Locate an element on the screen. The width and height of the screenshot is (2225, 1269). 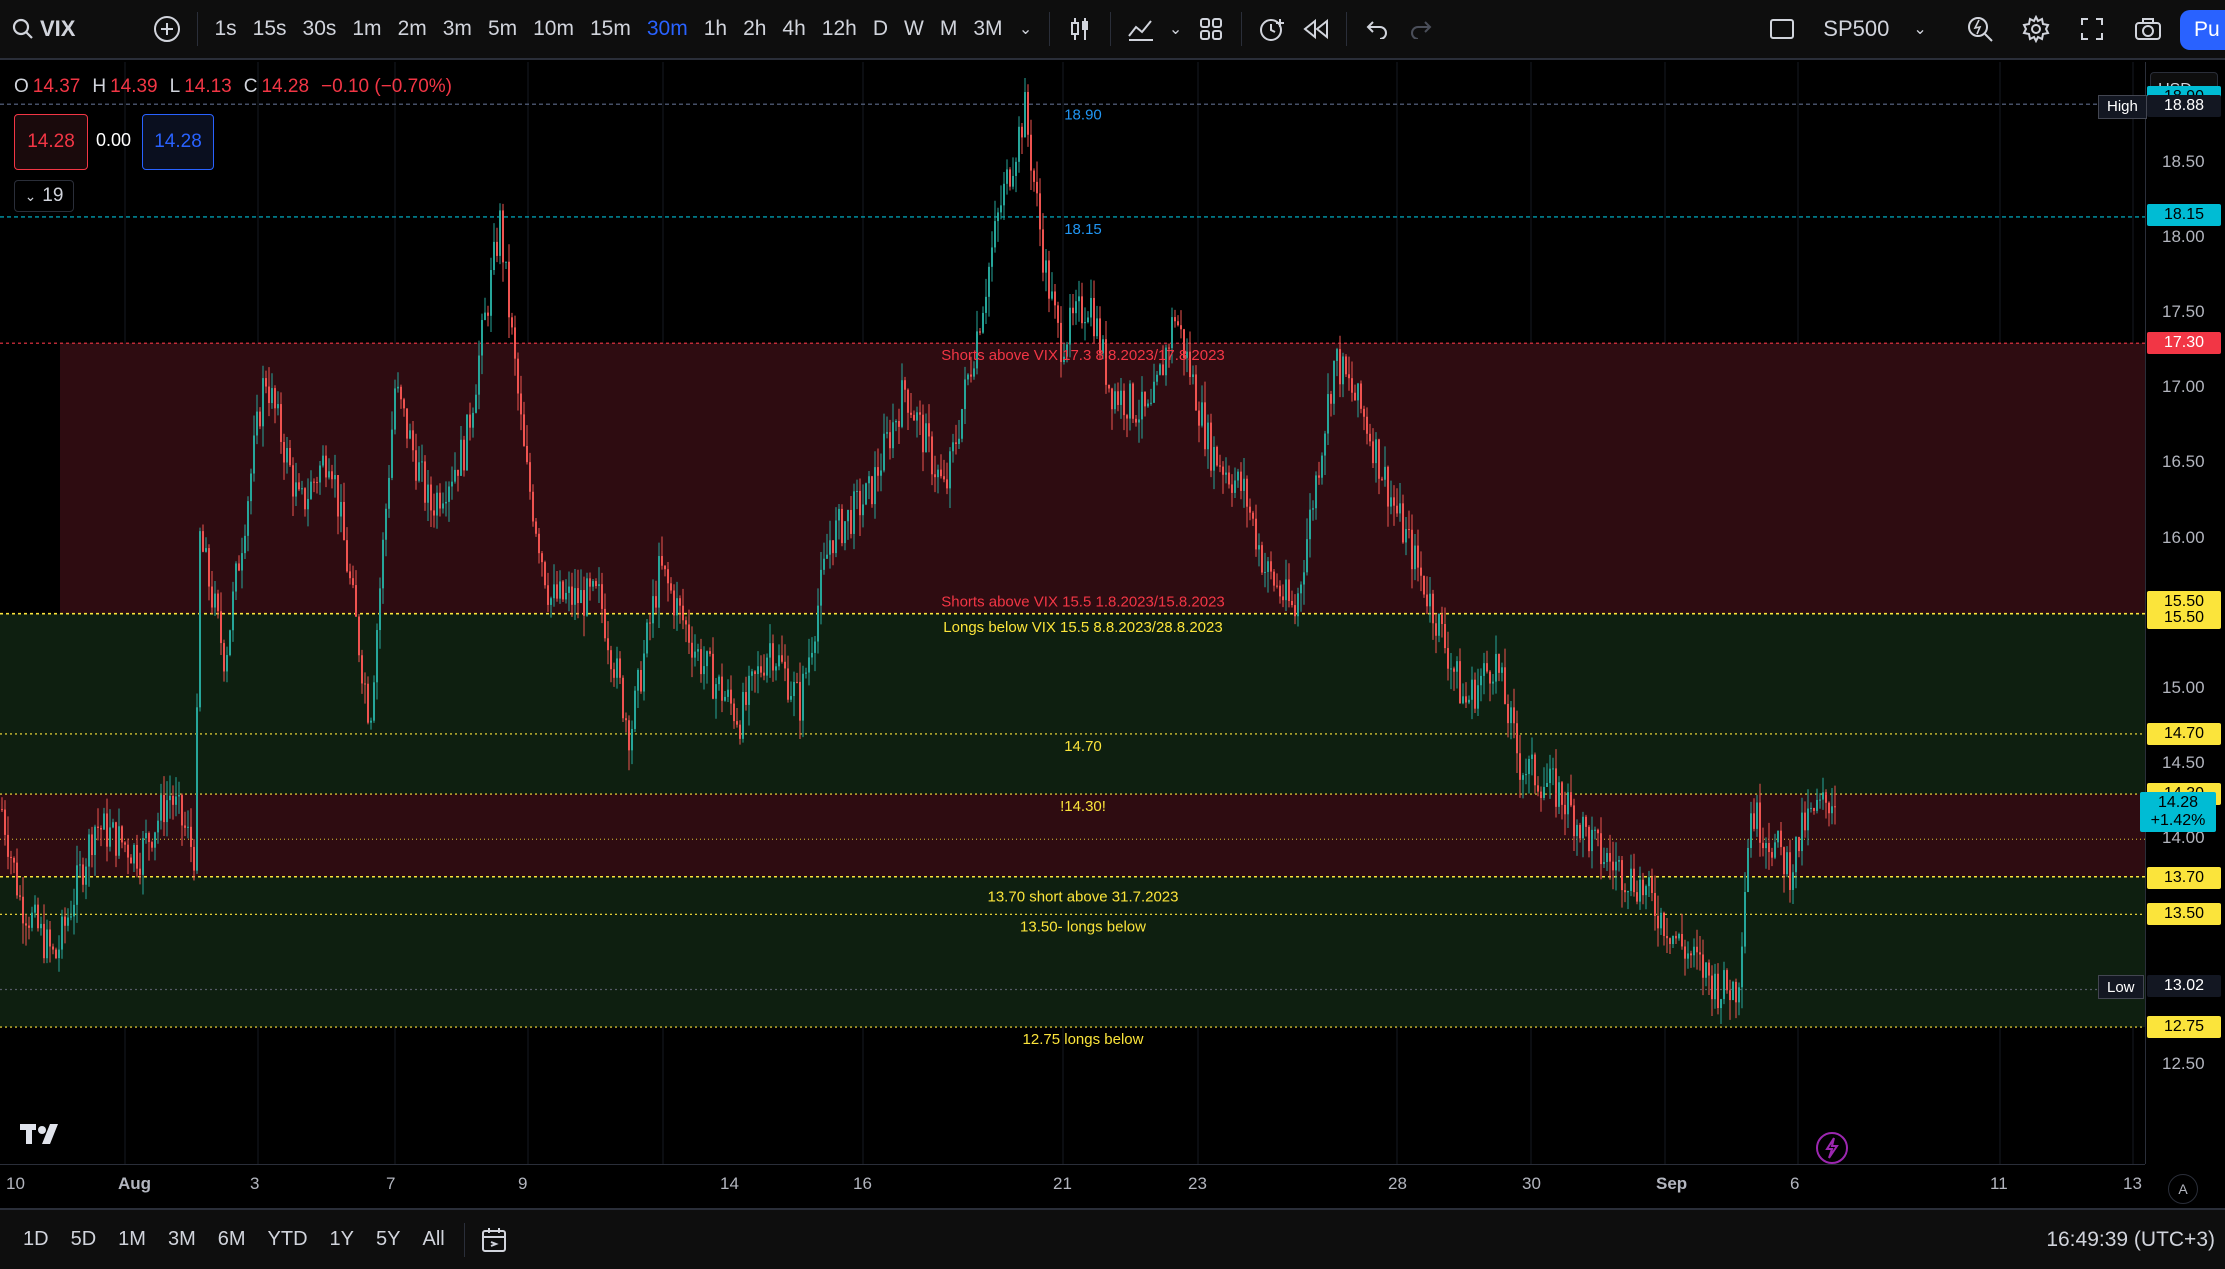
fullscreen-button is located at coordinates (2092, 29).